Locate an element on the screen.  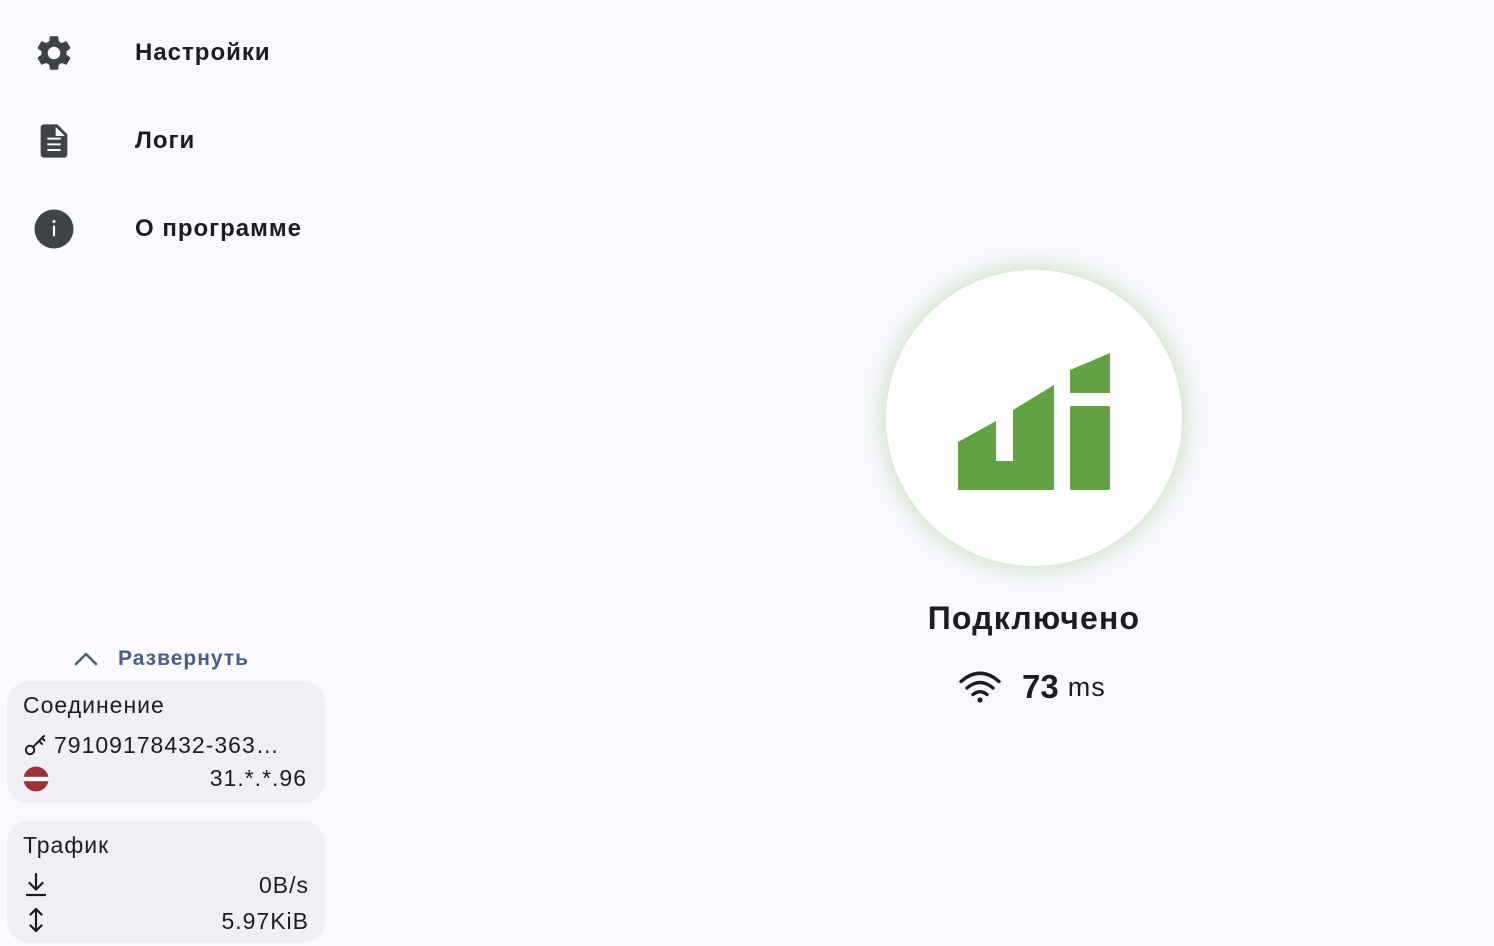
connect-toggle-button is located at coordinates (1034, 418).